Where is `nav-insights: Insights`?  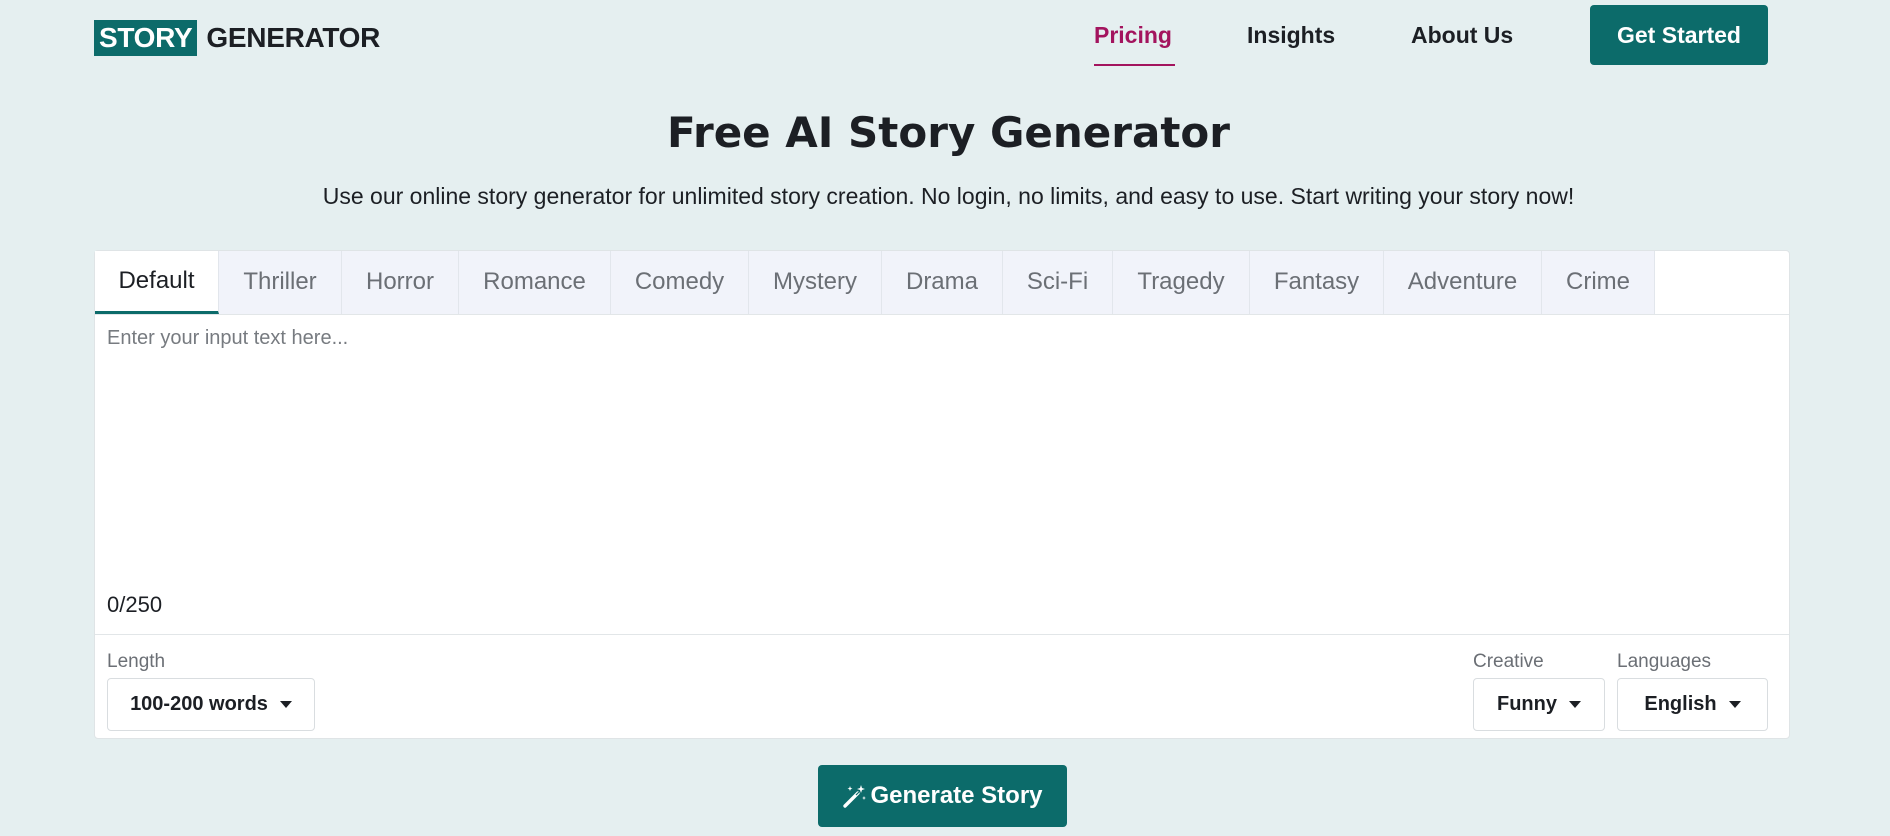 nav-insights: Insights is located at coordinates (1291, 35).